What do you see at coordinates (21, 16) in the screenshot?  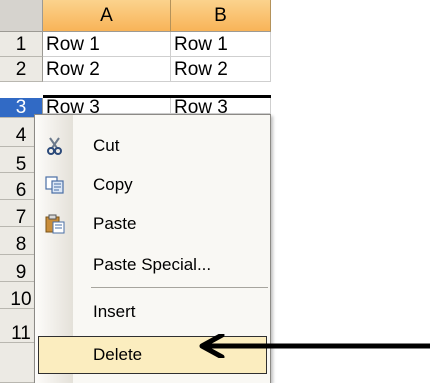 I see `select-all-corner` at bounding box center [21, 16].